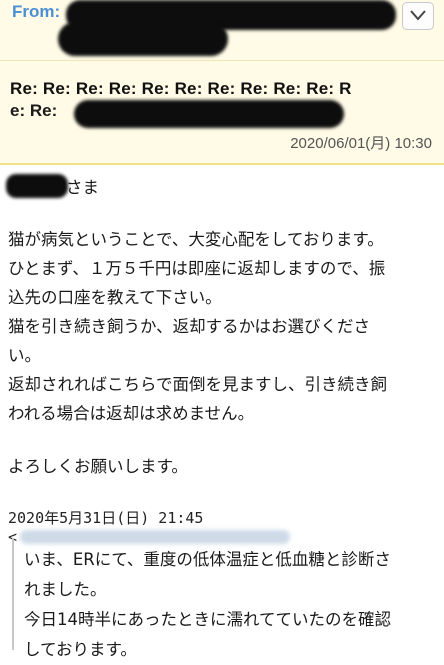 This screenshot has width=444, height=665. Describe the element at coordinates (106, 518) in the screenshot. I see `quote-date: 2020年5月31日(日) 21:45` at that location.